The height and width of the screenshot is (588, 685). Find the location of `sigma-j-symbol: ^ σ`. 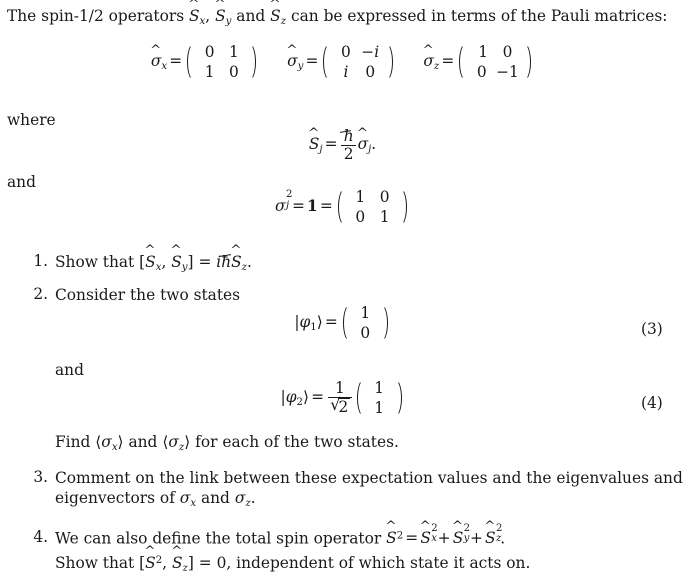

sigma-j-symbol: ^ σ is located at coordinates (362, 140).